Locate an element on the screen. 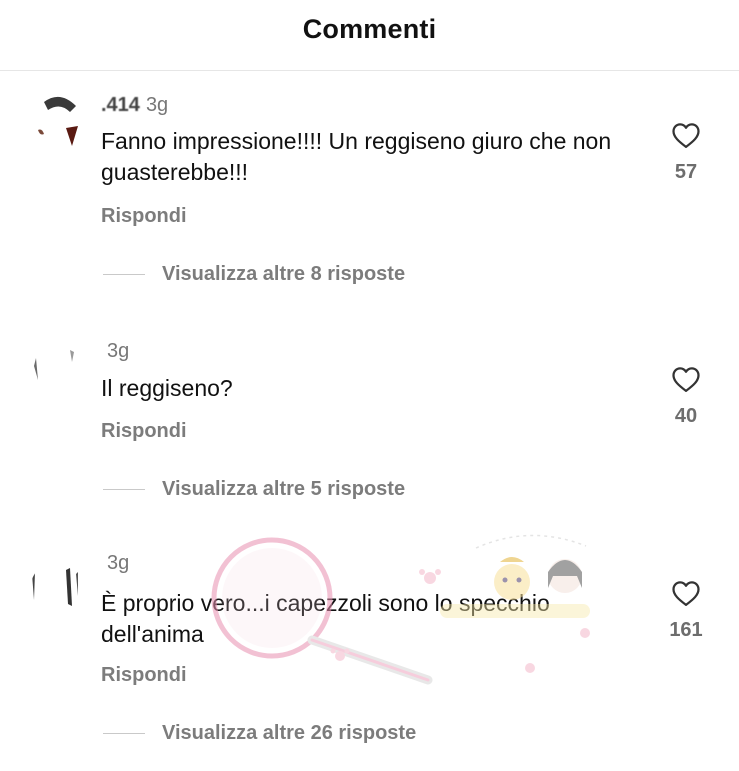 The width and height of the screenshot is (739, 771). view-replies-link: Visualizza altre 5 risposte is located at coordinates (254, 489).